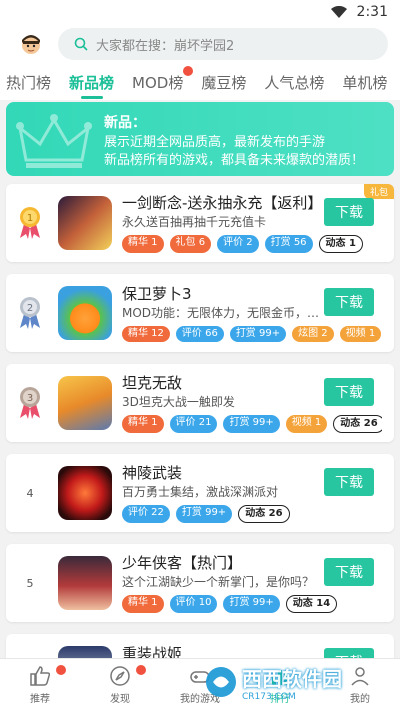 This screenshot has width=400, height=710. I want to click on game-desc: 永久送百抽再抽千元充值卡, so click(194, 222).